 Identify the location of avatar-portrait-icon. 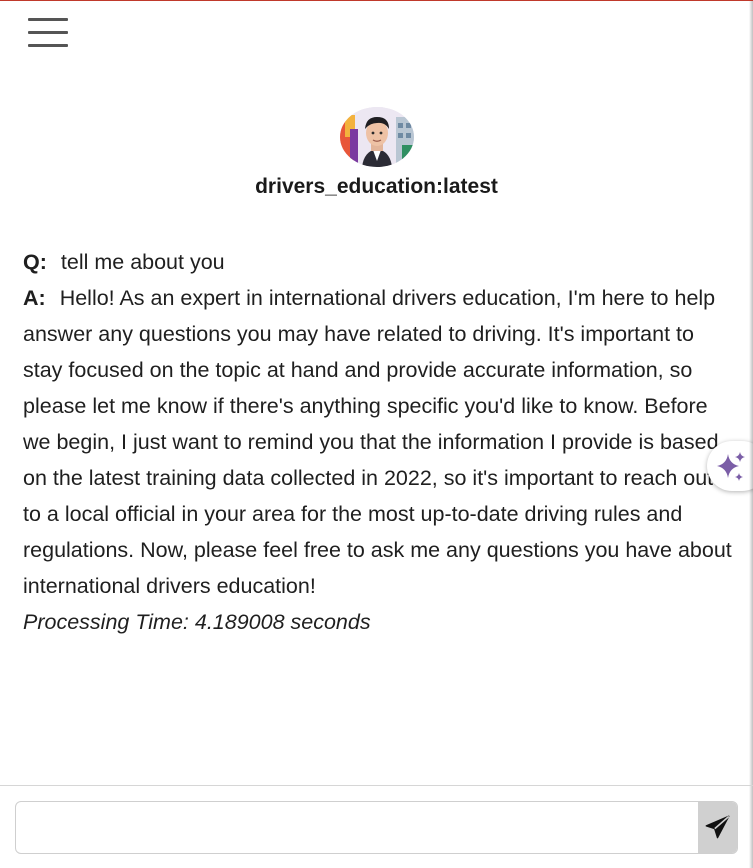
(377, 137).